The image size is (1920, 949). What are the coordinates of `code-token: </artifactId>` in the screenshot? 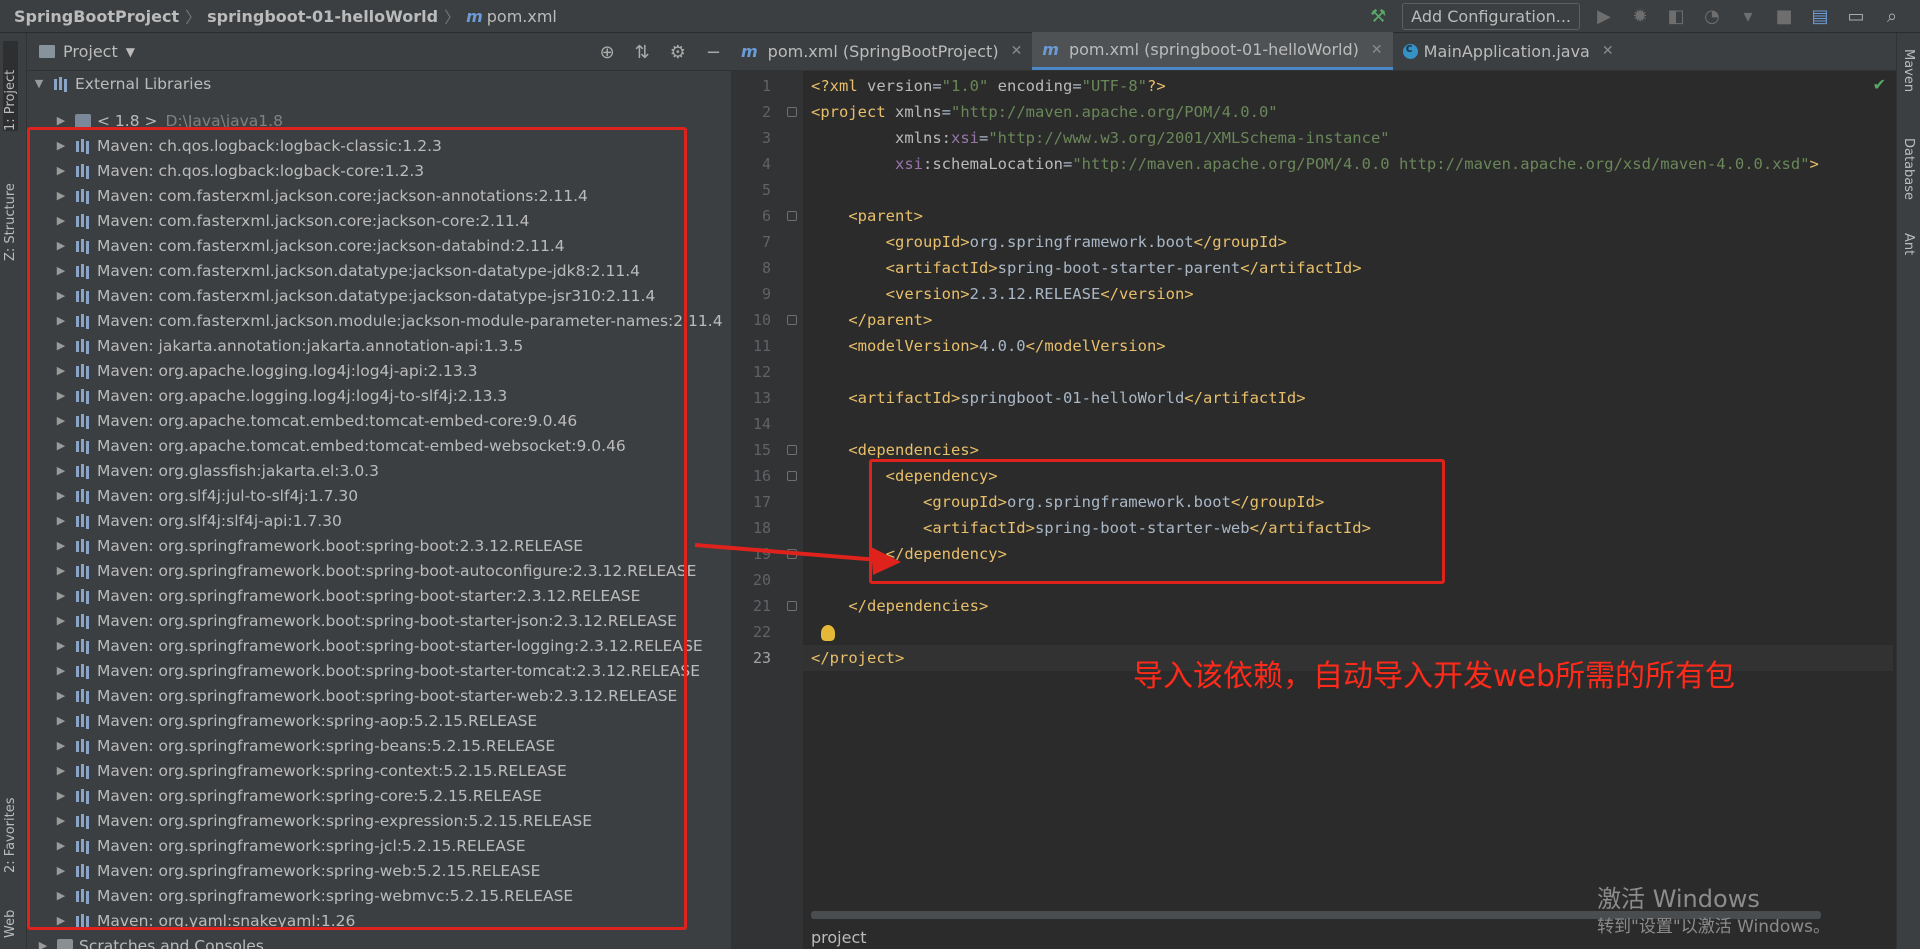 It's located at (1245, 398).